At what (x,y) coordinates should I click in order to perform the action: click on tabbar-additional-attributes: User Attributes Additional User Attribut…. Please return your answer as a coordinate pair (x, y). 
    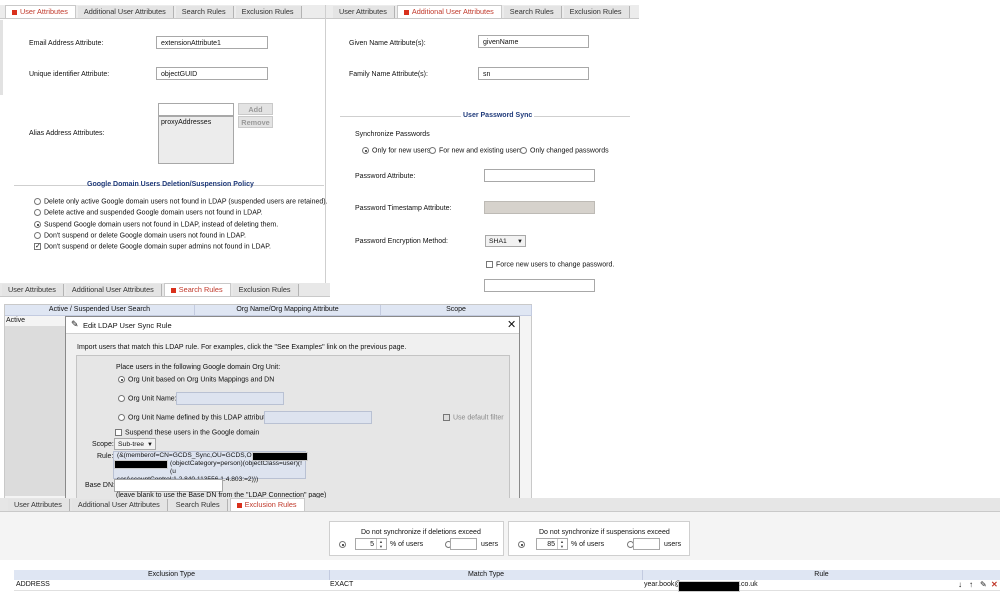
    Looking at the image, I should click on (482, 12).